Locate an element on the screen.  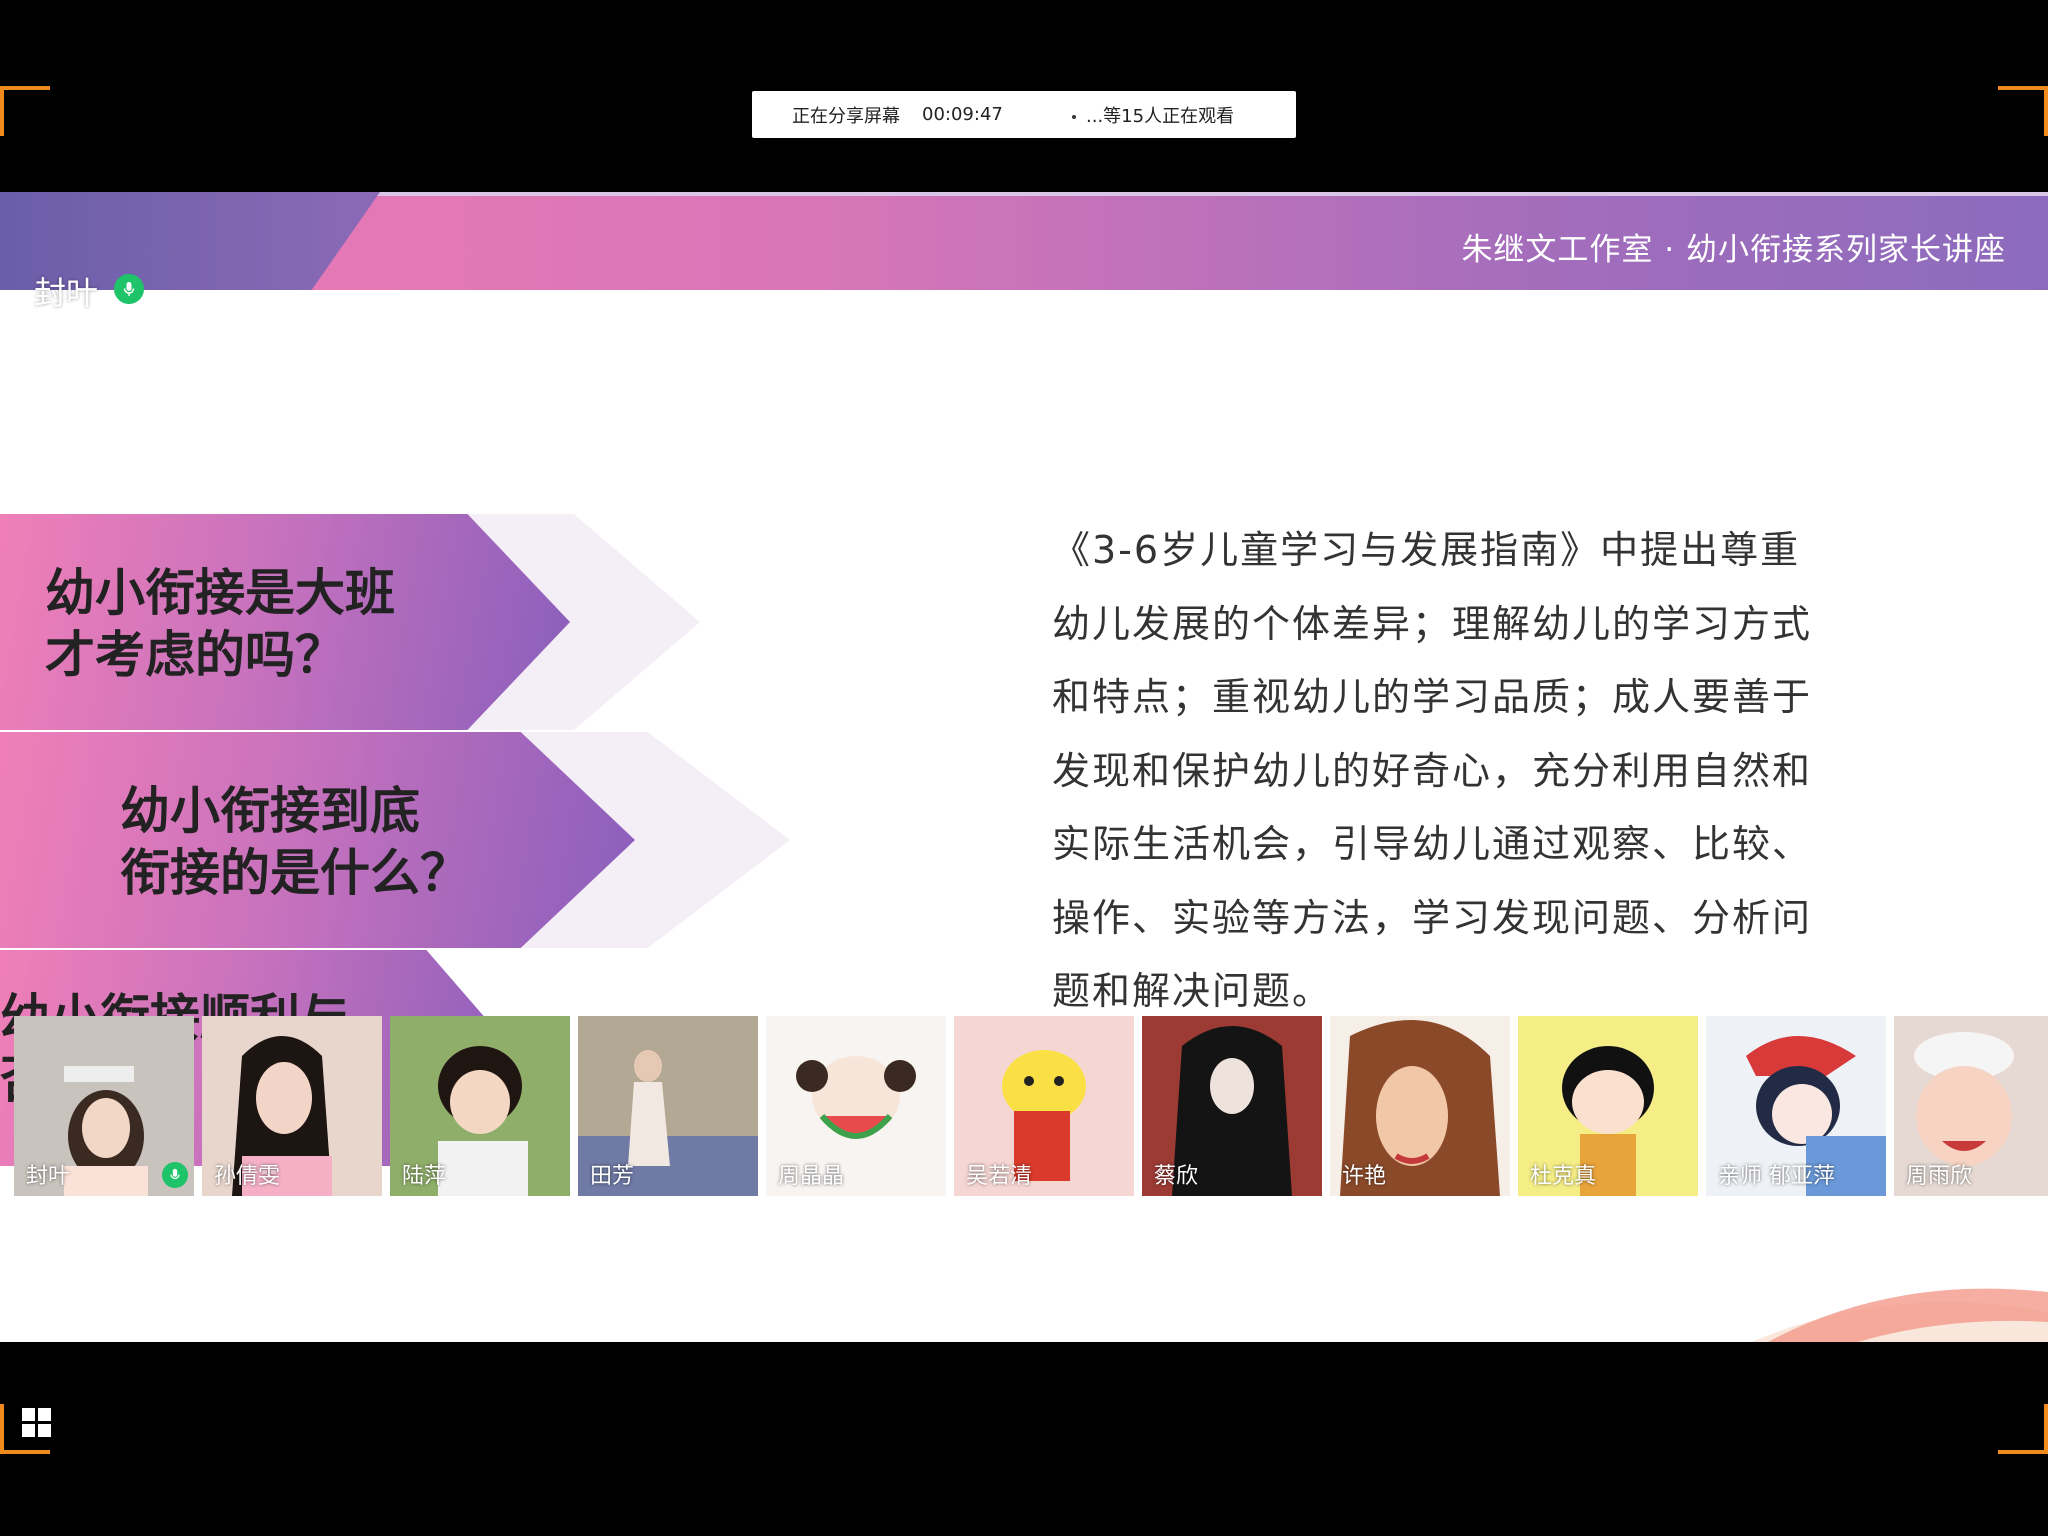
participant-name: 孙倩雯 is located at coordinates (247, 1176).